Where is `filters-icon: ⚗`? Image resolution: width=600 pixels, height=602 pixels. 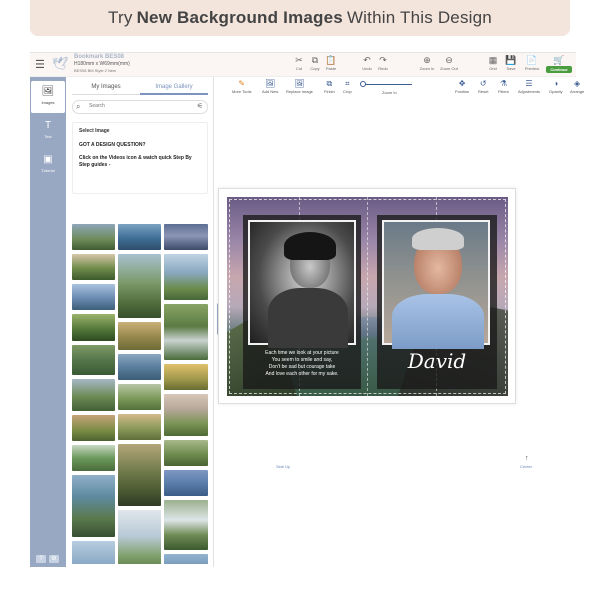 filters-icon: ⚗ is located at coordinates (503, 83).